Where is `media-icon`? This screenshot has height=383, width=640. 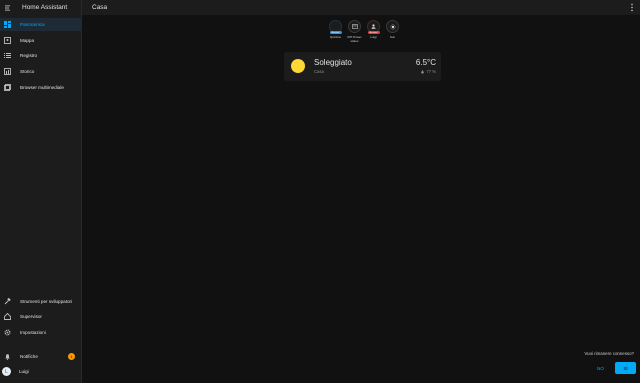 media-icon is located at coordinates (7, 88).